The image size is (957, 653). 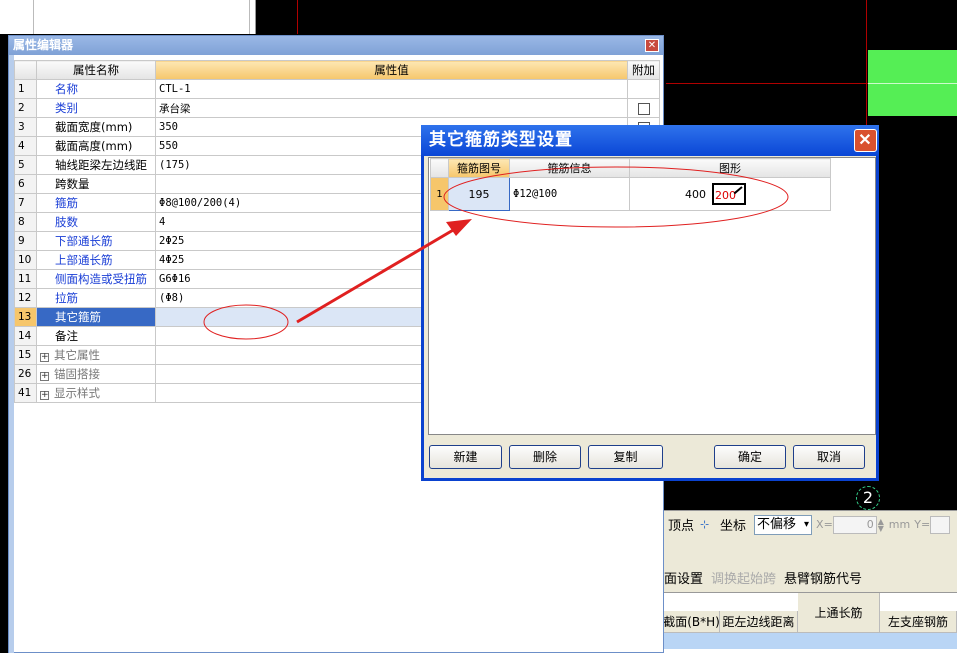 I want to click on property-name: 侧面构造或受扭筋, so click(x=96, y=279).